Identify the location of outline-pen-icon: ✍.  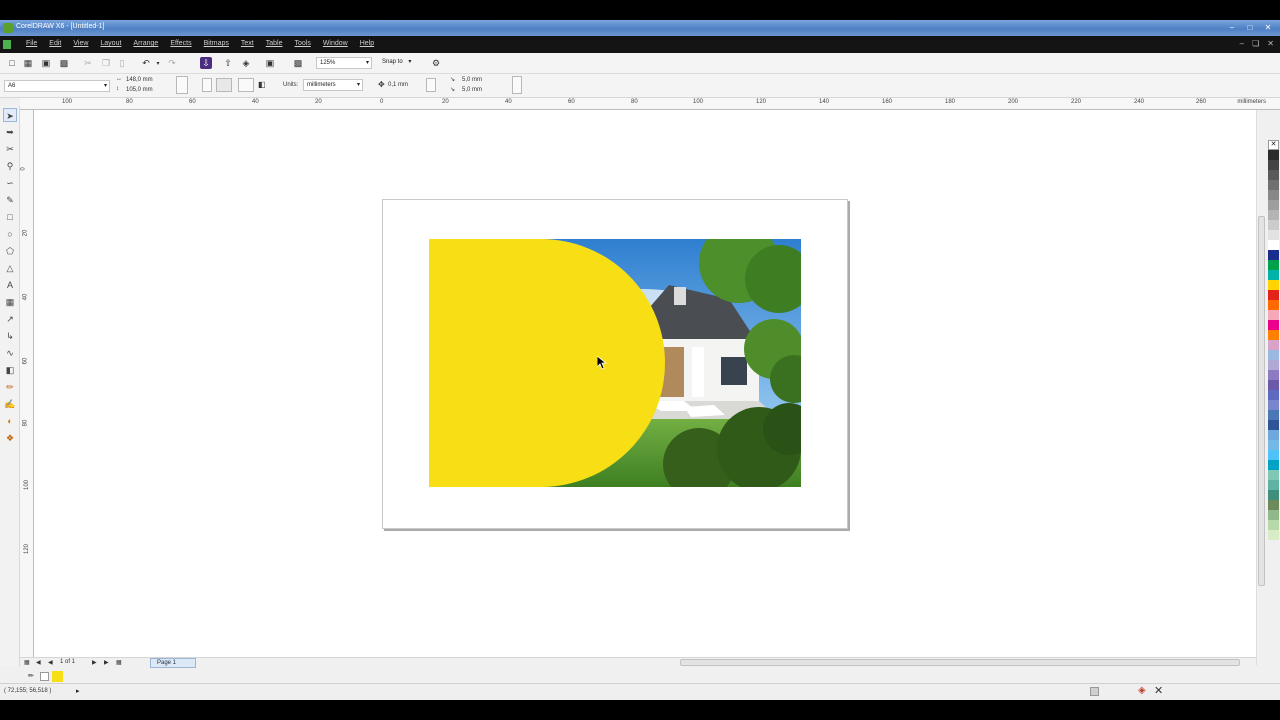
(10, 404).